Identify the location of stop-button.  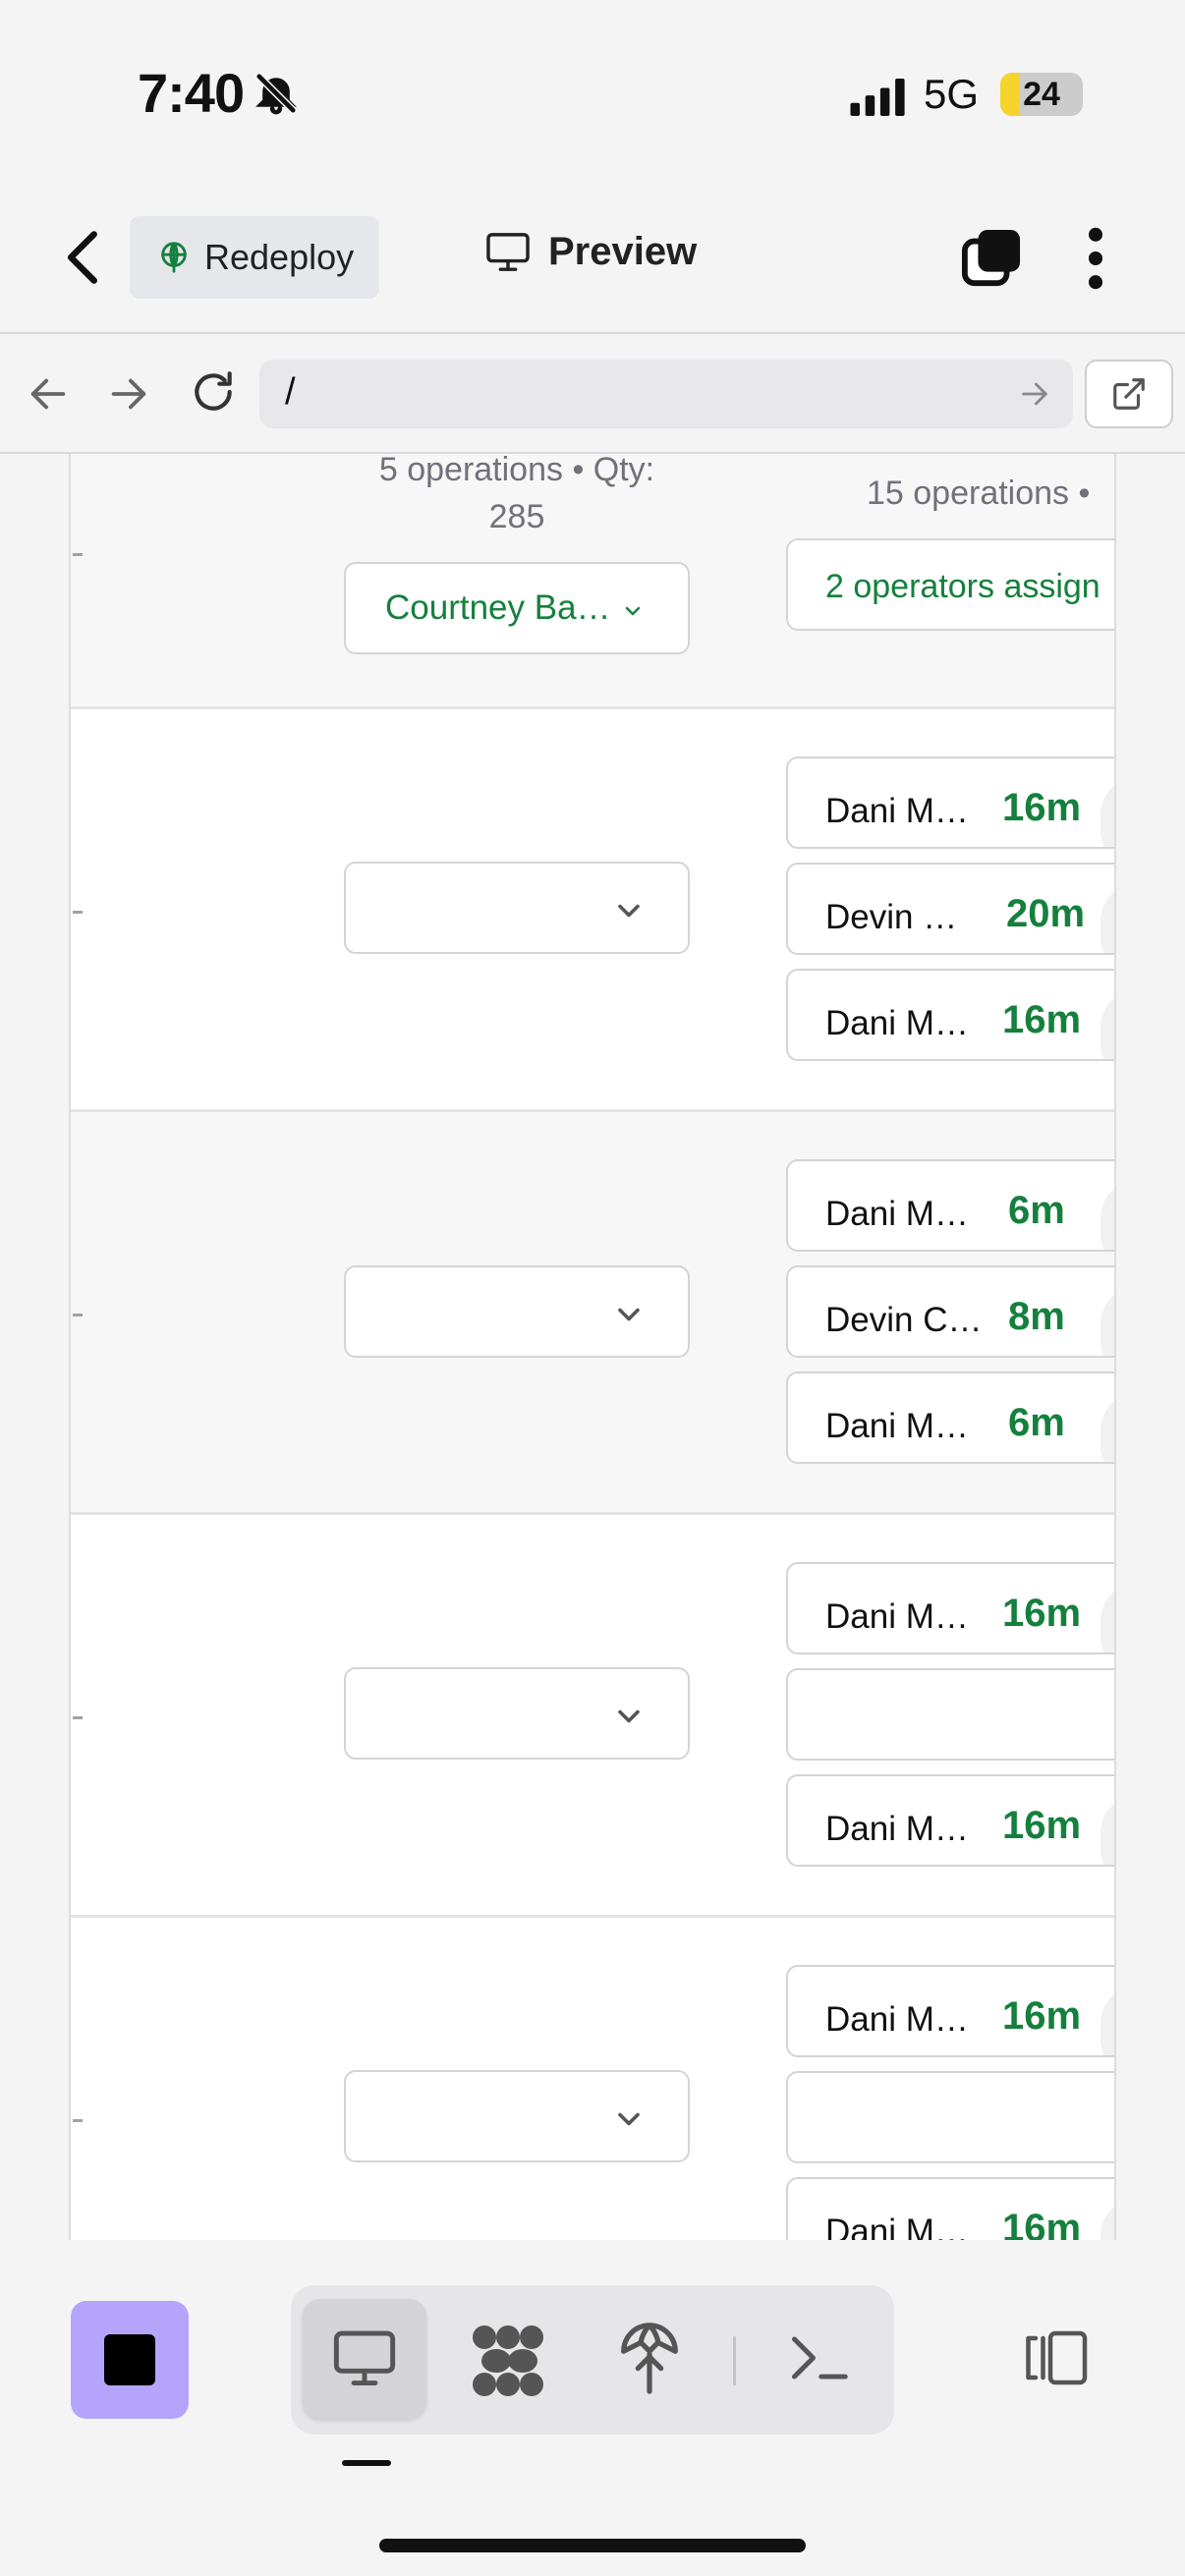
(130, 2360).